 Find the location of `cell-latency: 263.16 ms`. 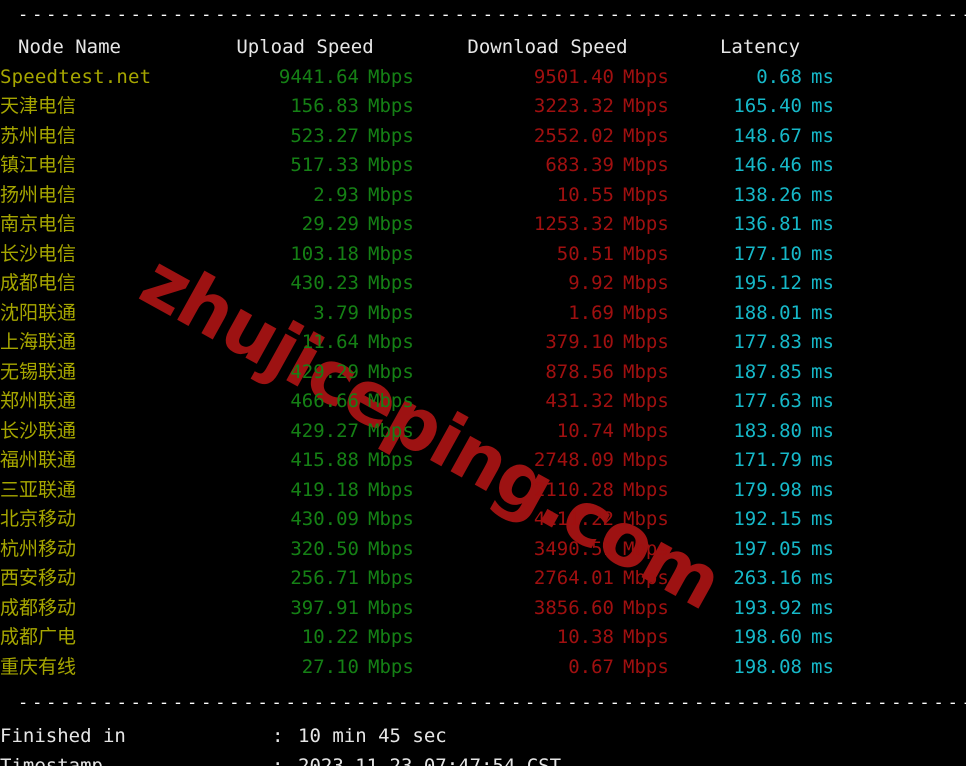

cell-latency: 263.16 ms is located at coordinates (760, 579).